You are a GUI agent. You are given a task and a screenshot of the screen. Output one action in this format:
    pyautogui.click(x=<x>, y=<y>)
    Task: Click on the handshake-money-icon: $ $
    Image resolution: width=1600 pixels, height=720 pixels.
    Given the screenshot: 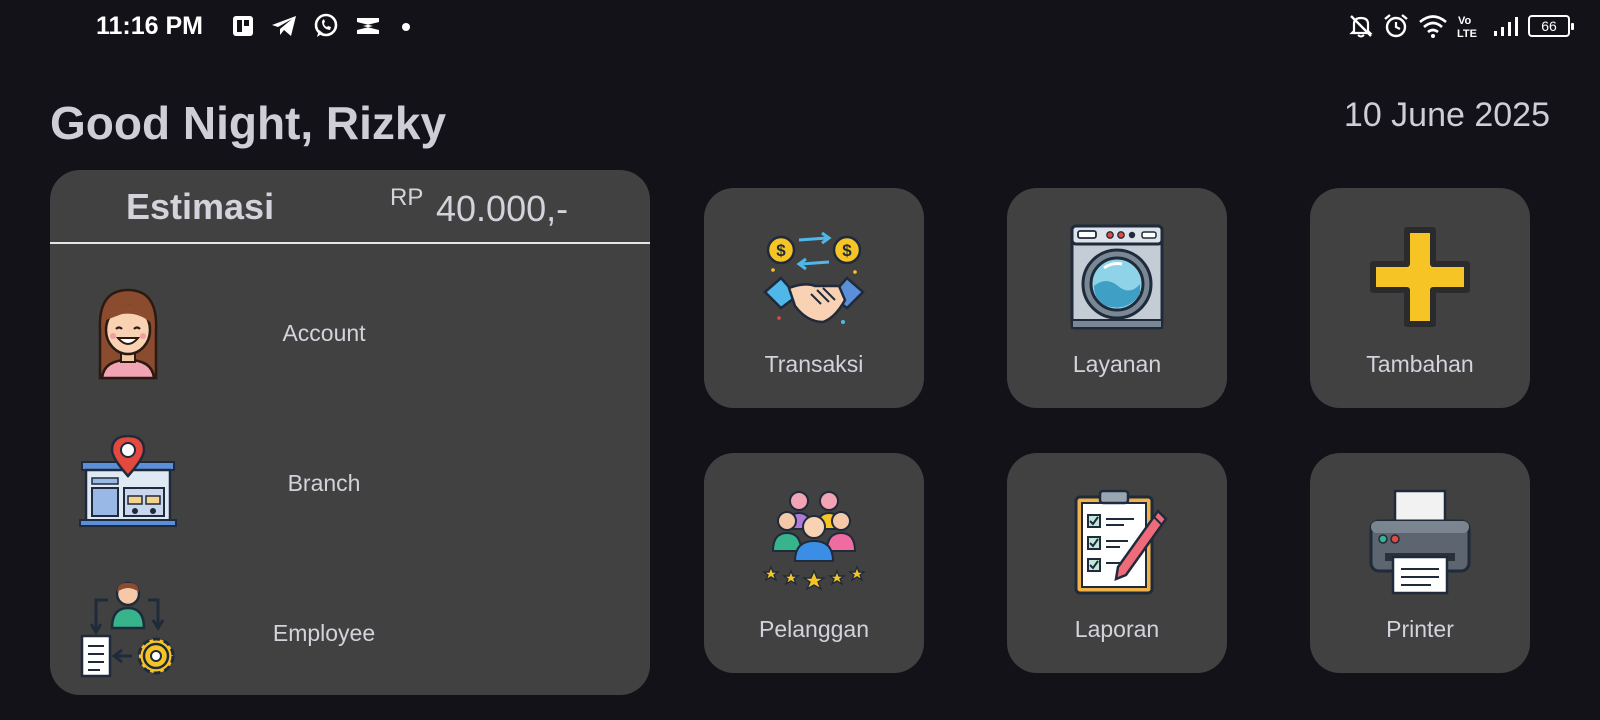 What is the action you would take?
    pyautogui.click(x=814, y=277)
    